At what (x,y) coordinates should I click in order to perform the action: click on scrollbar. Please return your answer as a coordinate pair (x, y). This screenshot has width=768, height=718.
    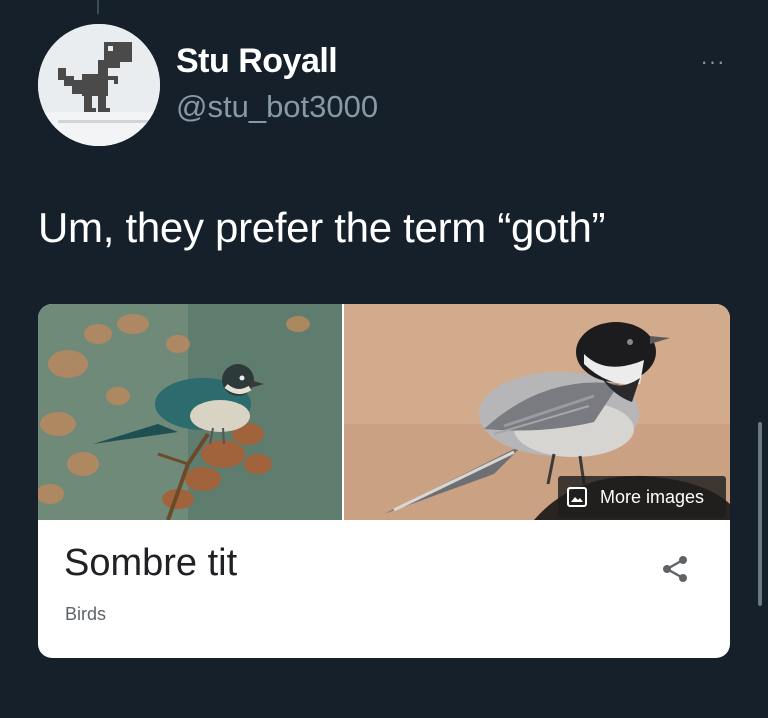
    Looking at the image, I should click on (760, 514).